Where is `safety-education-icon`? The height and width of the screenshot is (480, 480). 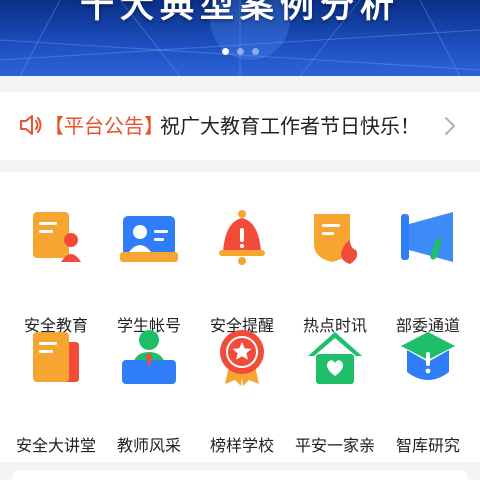 safety-education-icon is located at coordinates (57, 237).